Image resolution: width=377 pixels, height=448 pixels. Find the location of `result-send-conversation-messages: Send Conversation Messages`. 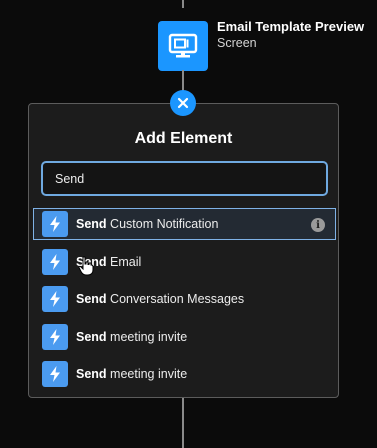

result-send-conversation-messages: Send Conversation Messages is located at coordinates (184, 299).